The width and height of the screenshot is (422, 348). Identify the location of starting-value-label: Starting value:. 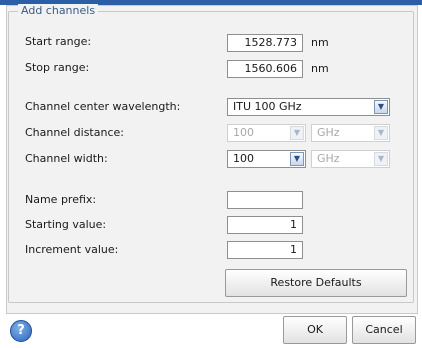
(66, 224).